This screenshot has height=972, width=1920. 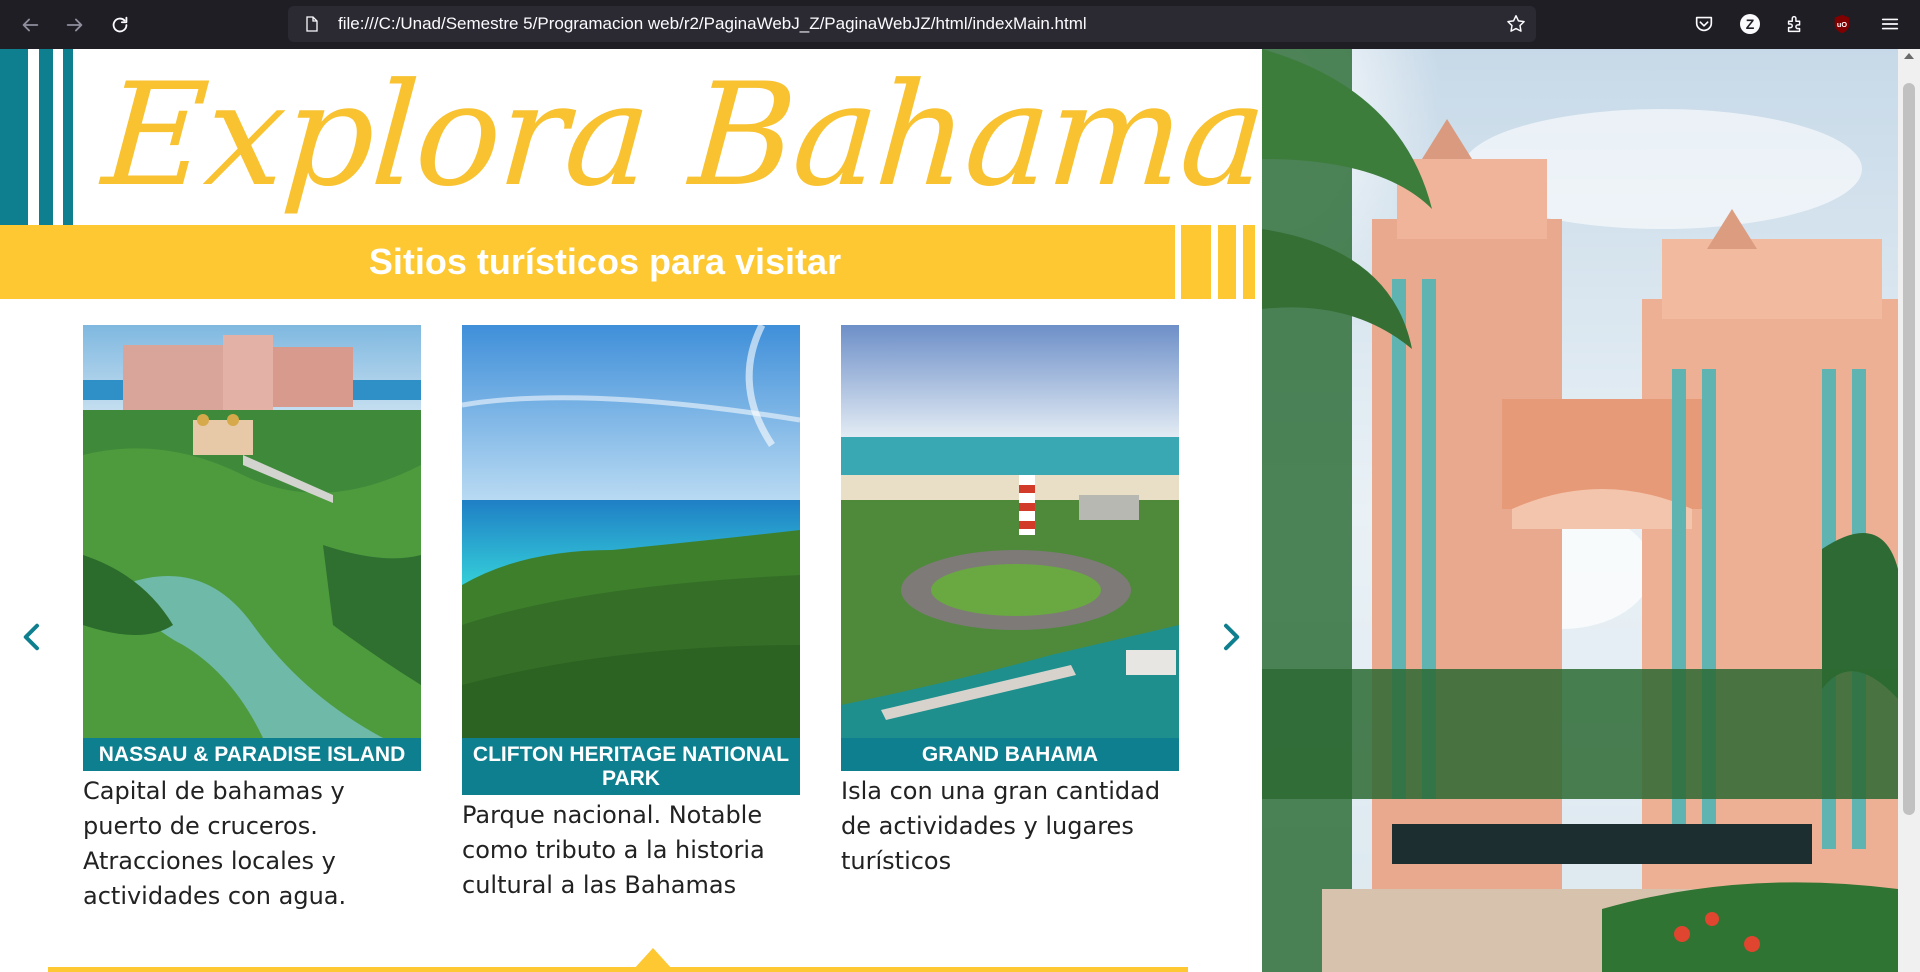 I want to click on card-title: CLIFTON HERITAGE NATIONAL PARK, so click(x=631, y=766).